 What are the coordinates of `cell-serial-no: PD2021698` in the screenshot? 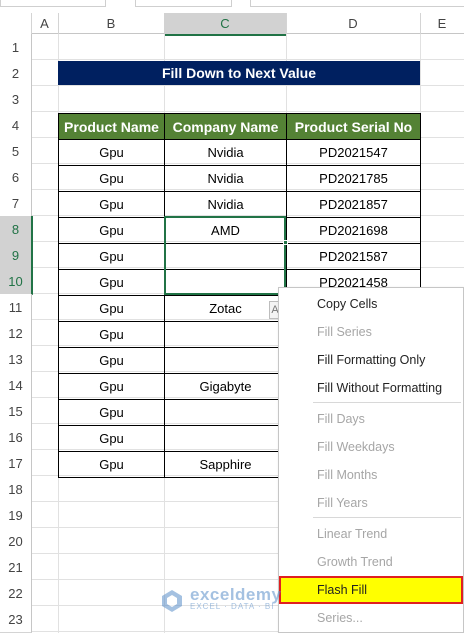 It's located at (353, 230).